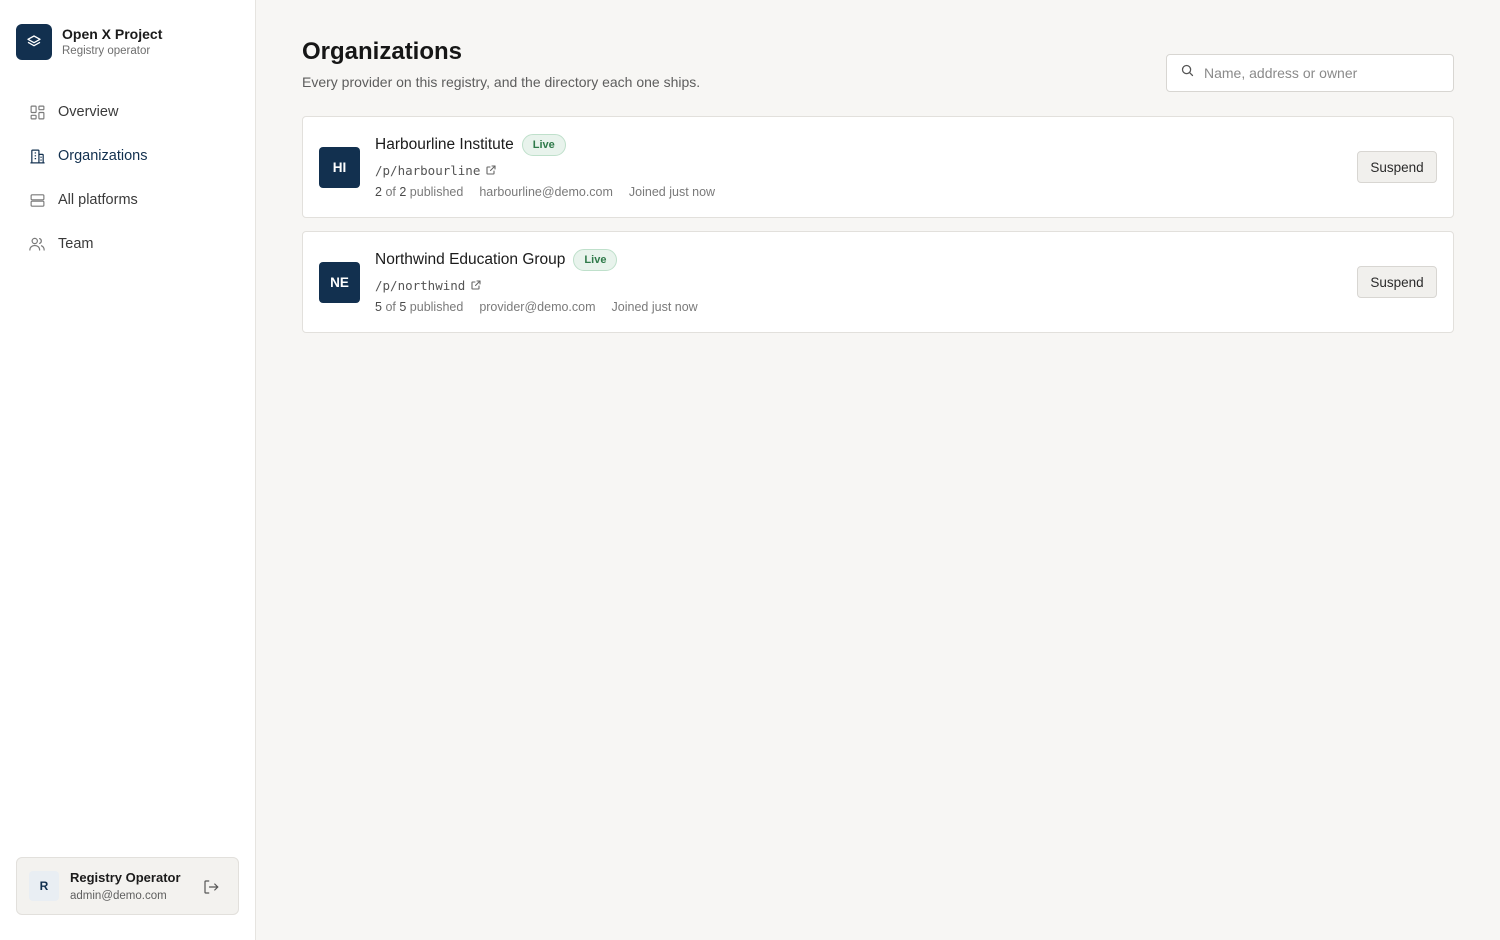 This screenshot has width=1500, height=940. What do you see at coordinates (37, 112) in the screenshot?
I see `grid-icon` at bounding box center [37, 112].